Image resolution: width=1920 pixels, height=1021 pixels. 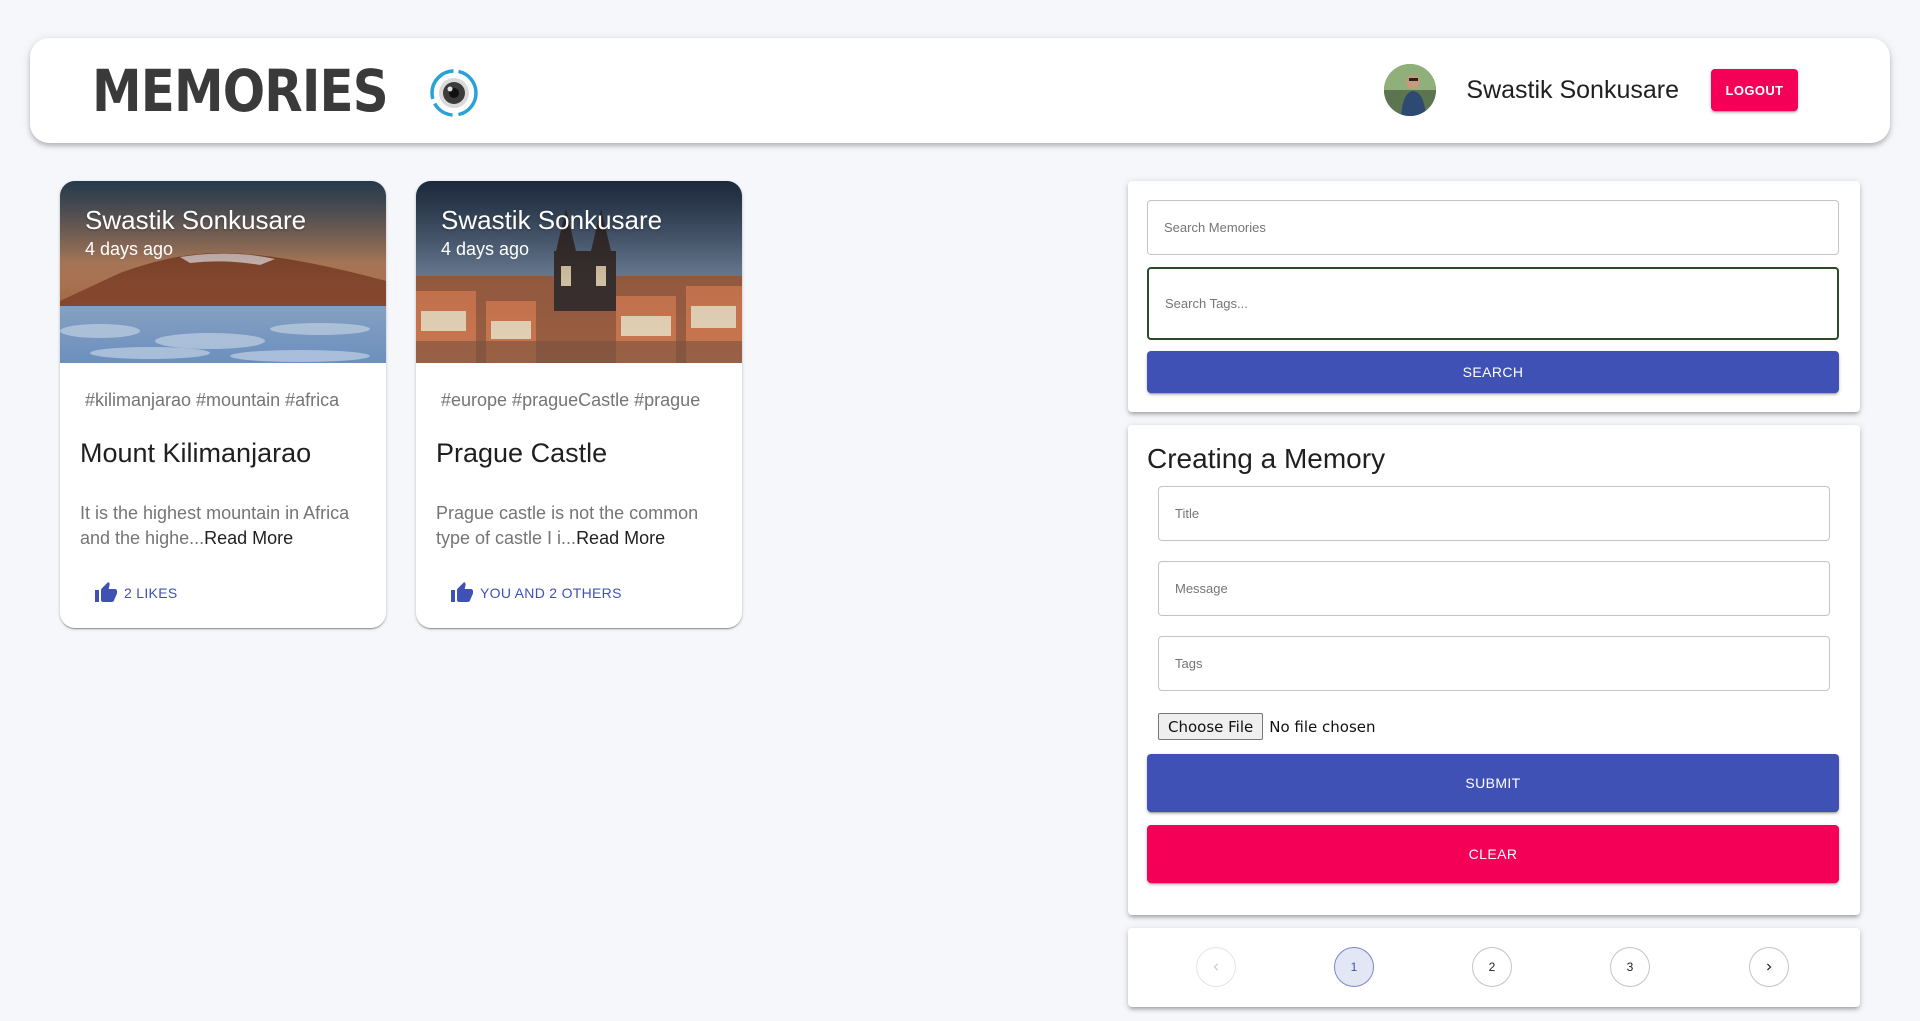 I want to click on search-tags-input, so click(x=1493, y=303).